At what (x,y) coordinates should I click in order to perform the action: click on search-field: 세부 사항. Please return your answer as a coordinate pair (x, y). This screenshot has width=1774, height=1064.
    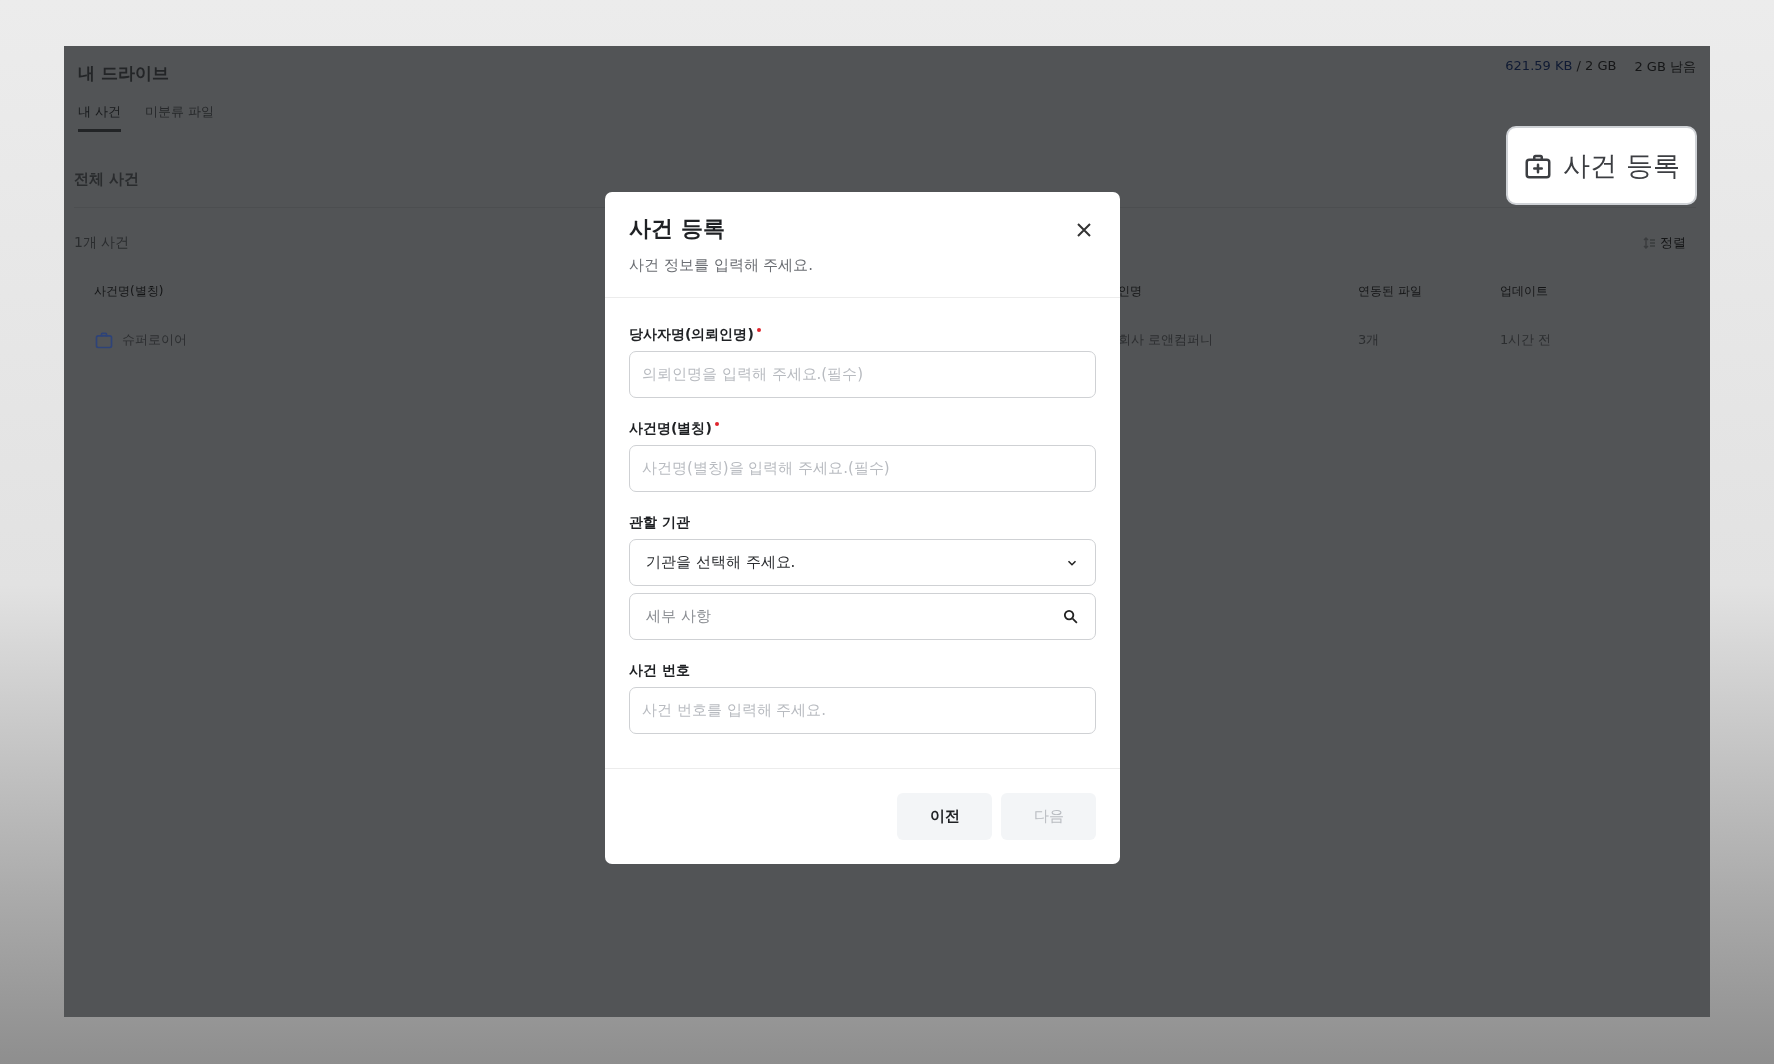
    Looking at the image, I should click on (862, 616).